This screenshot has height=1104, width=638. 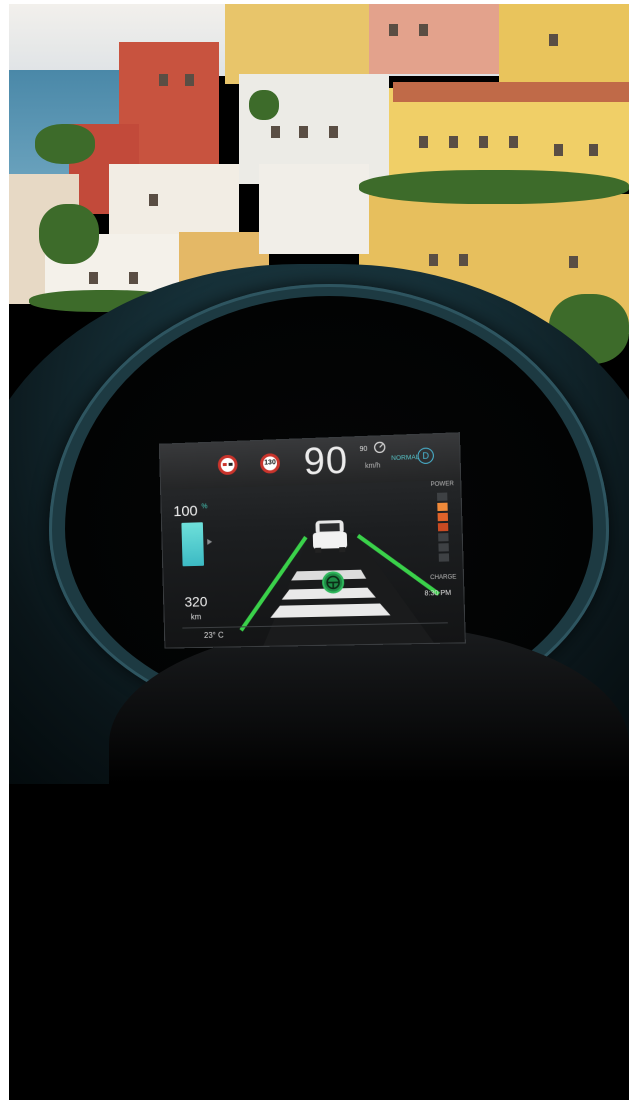 What do you see at coordinates (330, 536) in the screenshot?
I see `car-icon` at bounding box center [330, 536].